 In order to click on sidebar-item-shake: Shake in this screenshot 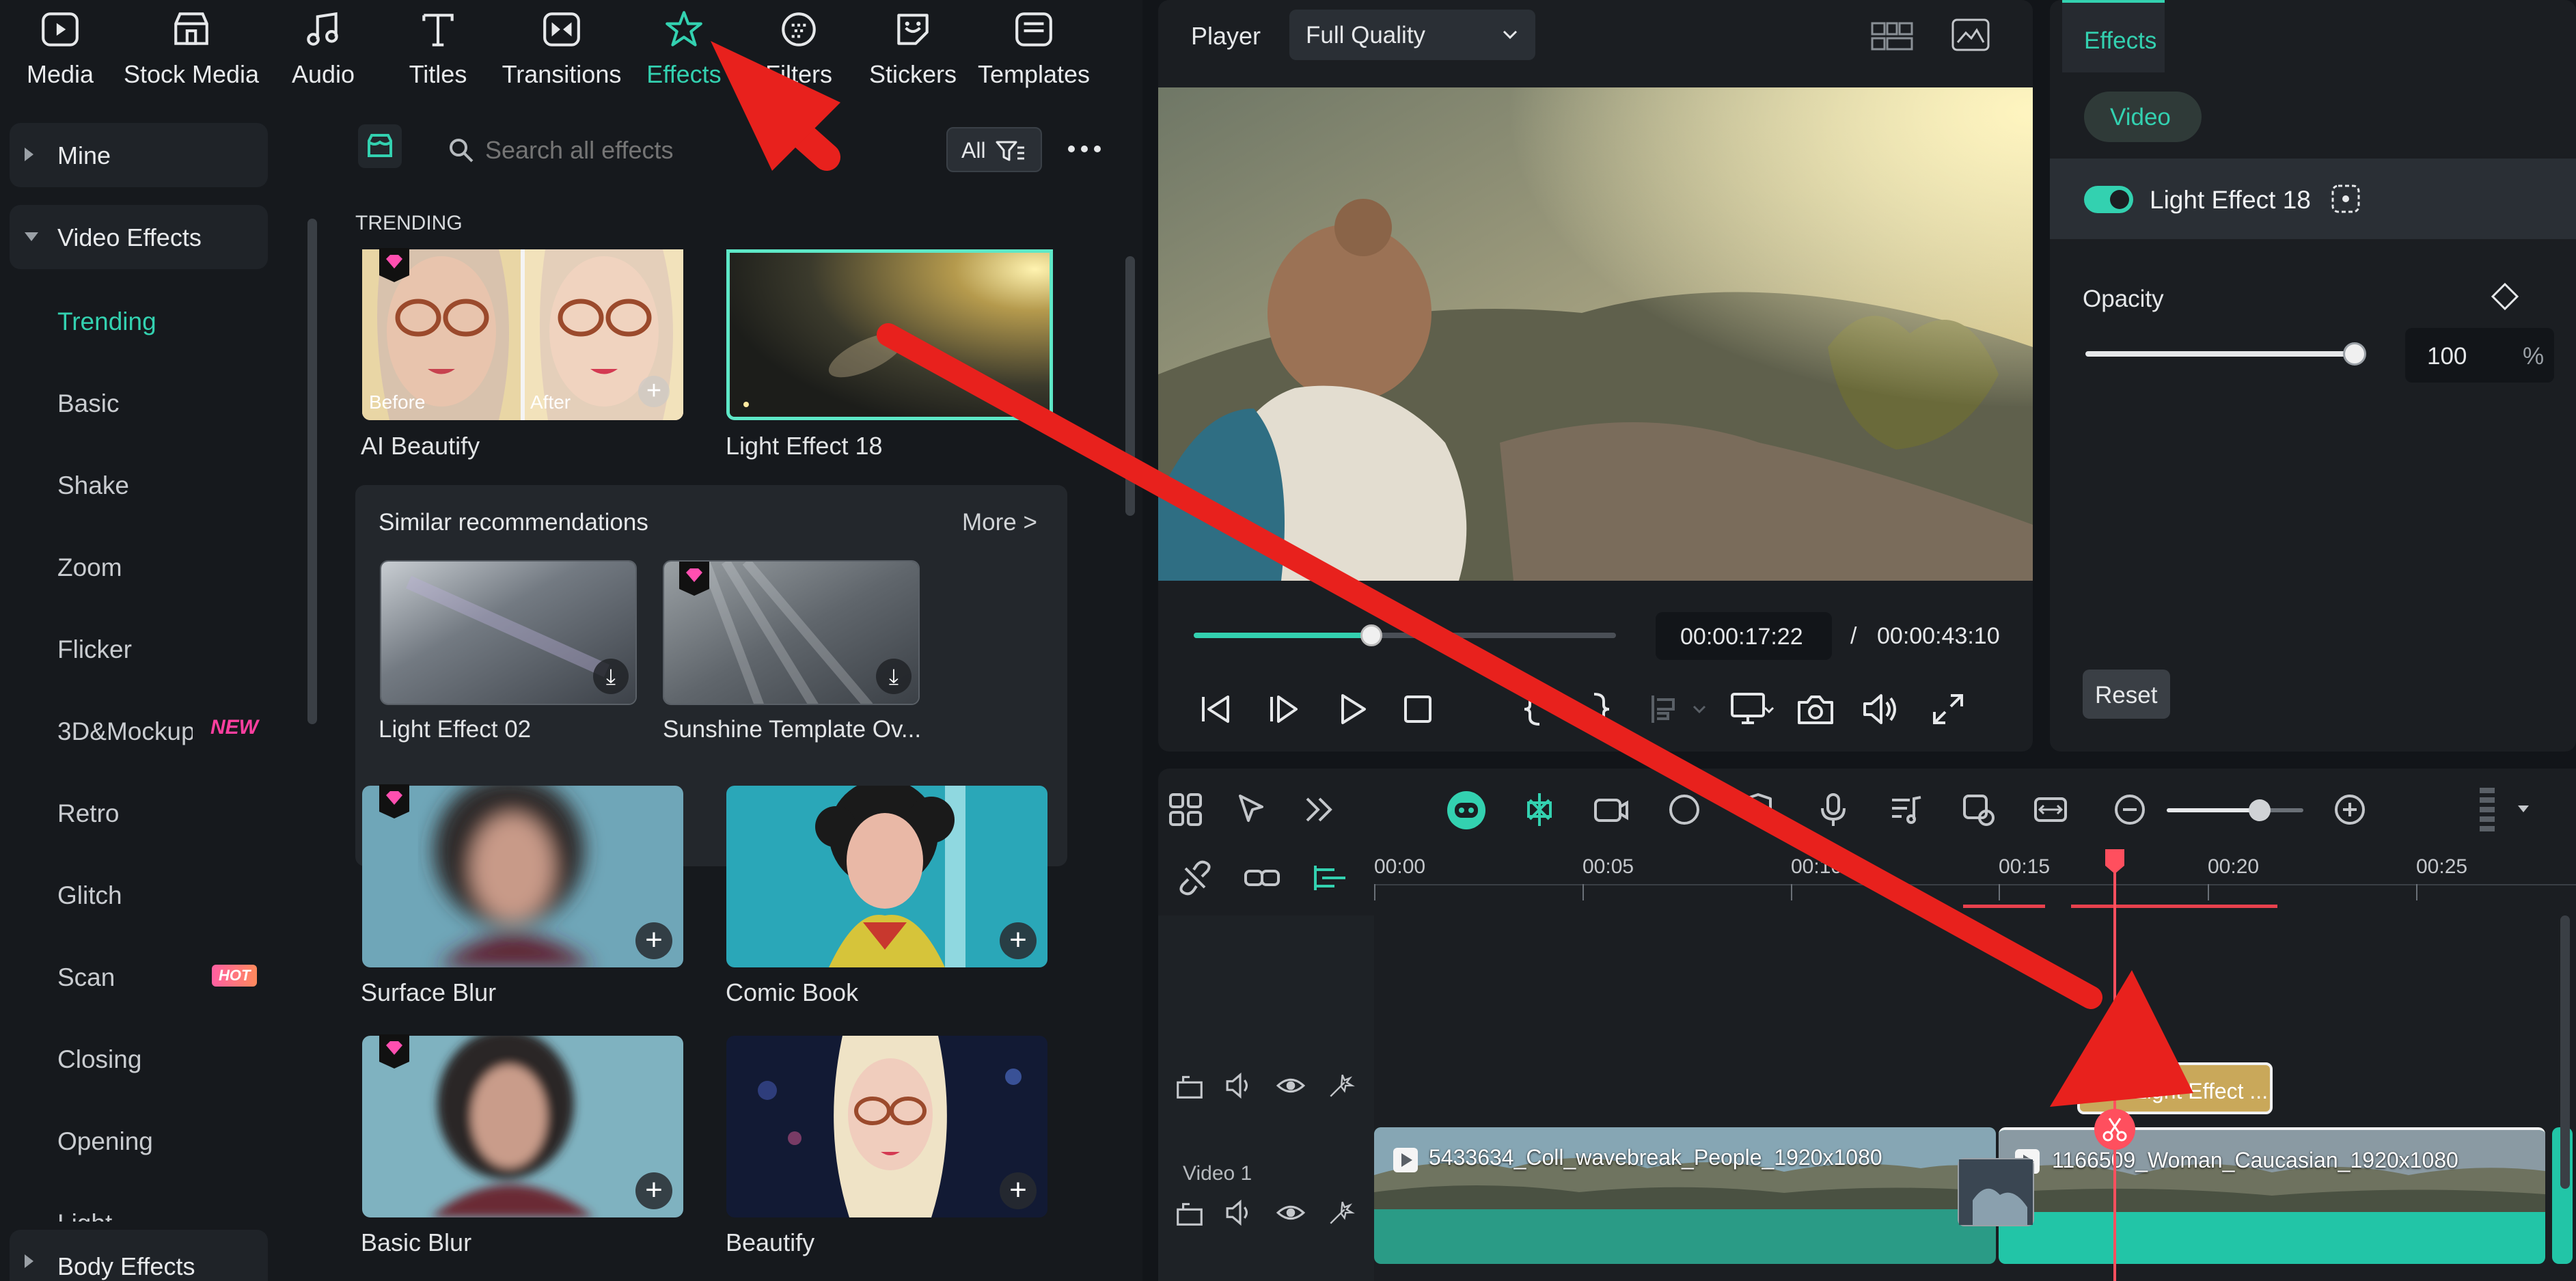, I will do `click(93, 486)`.